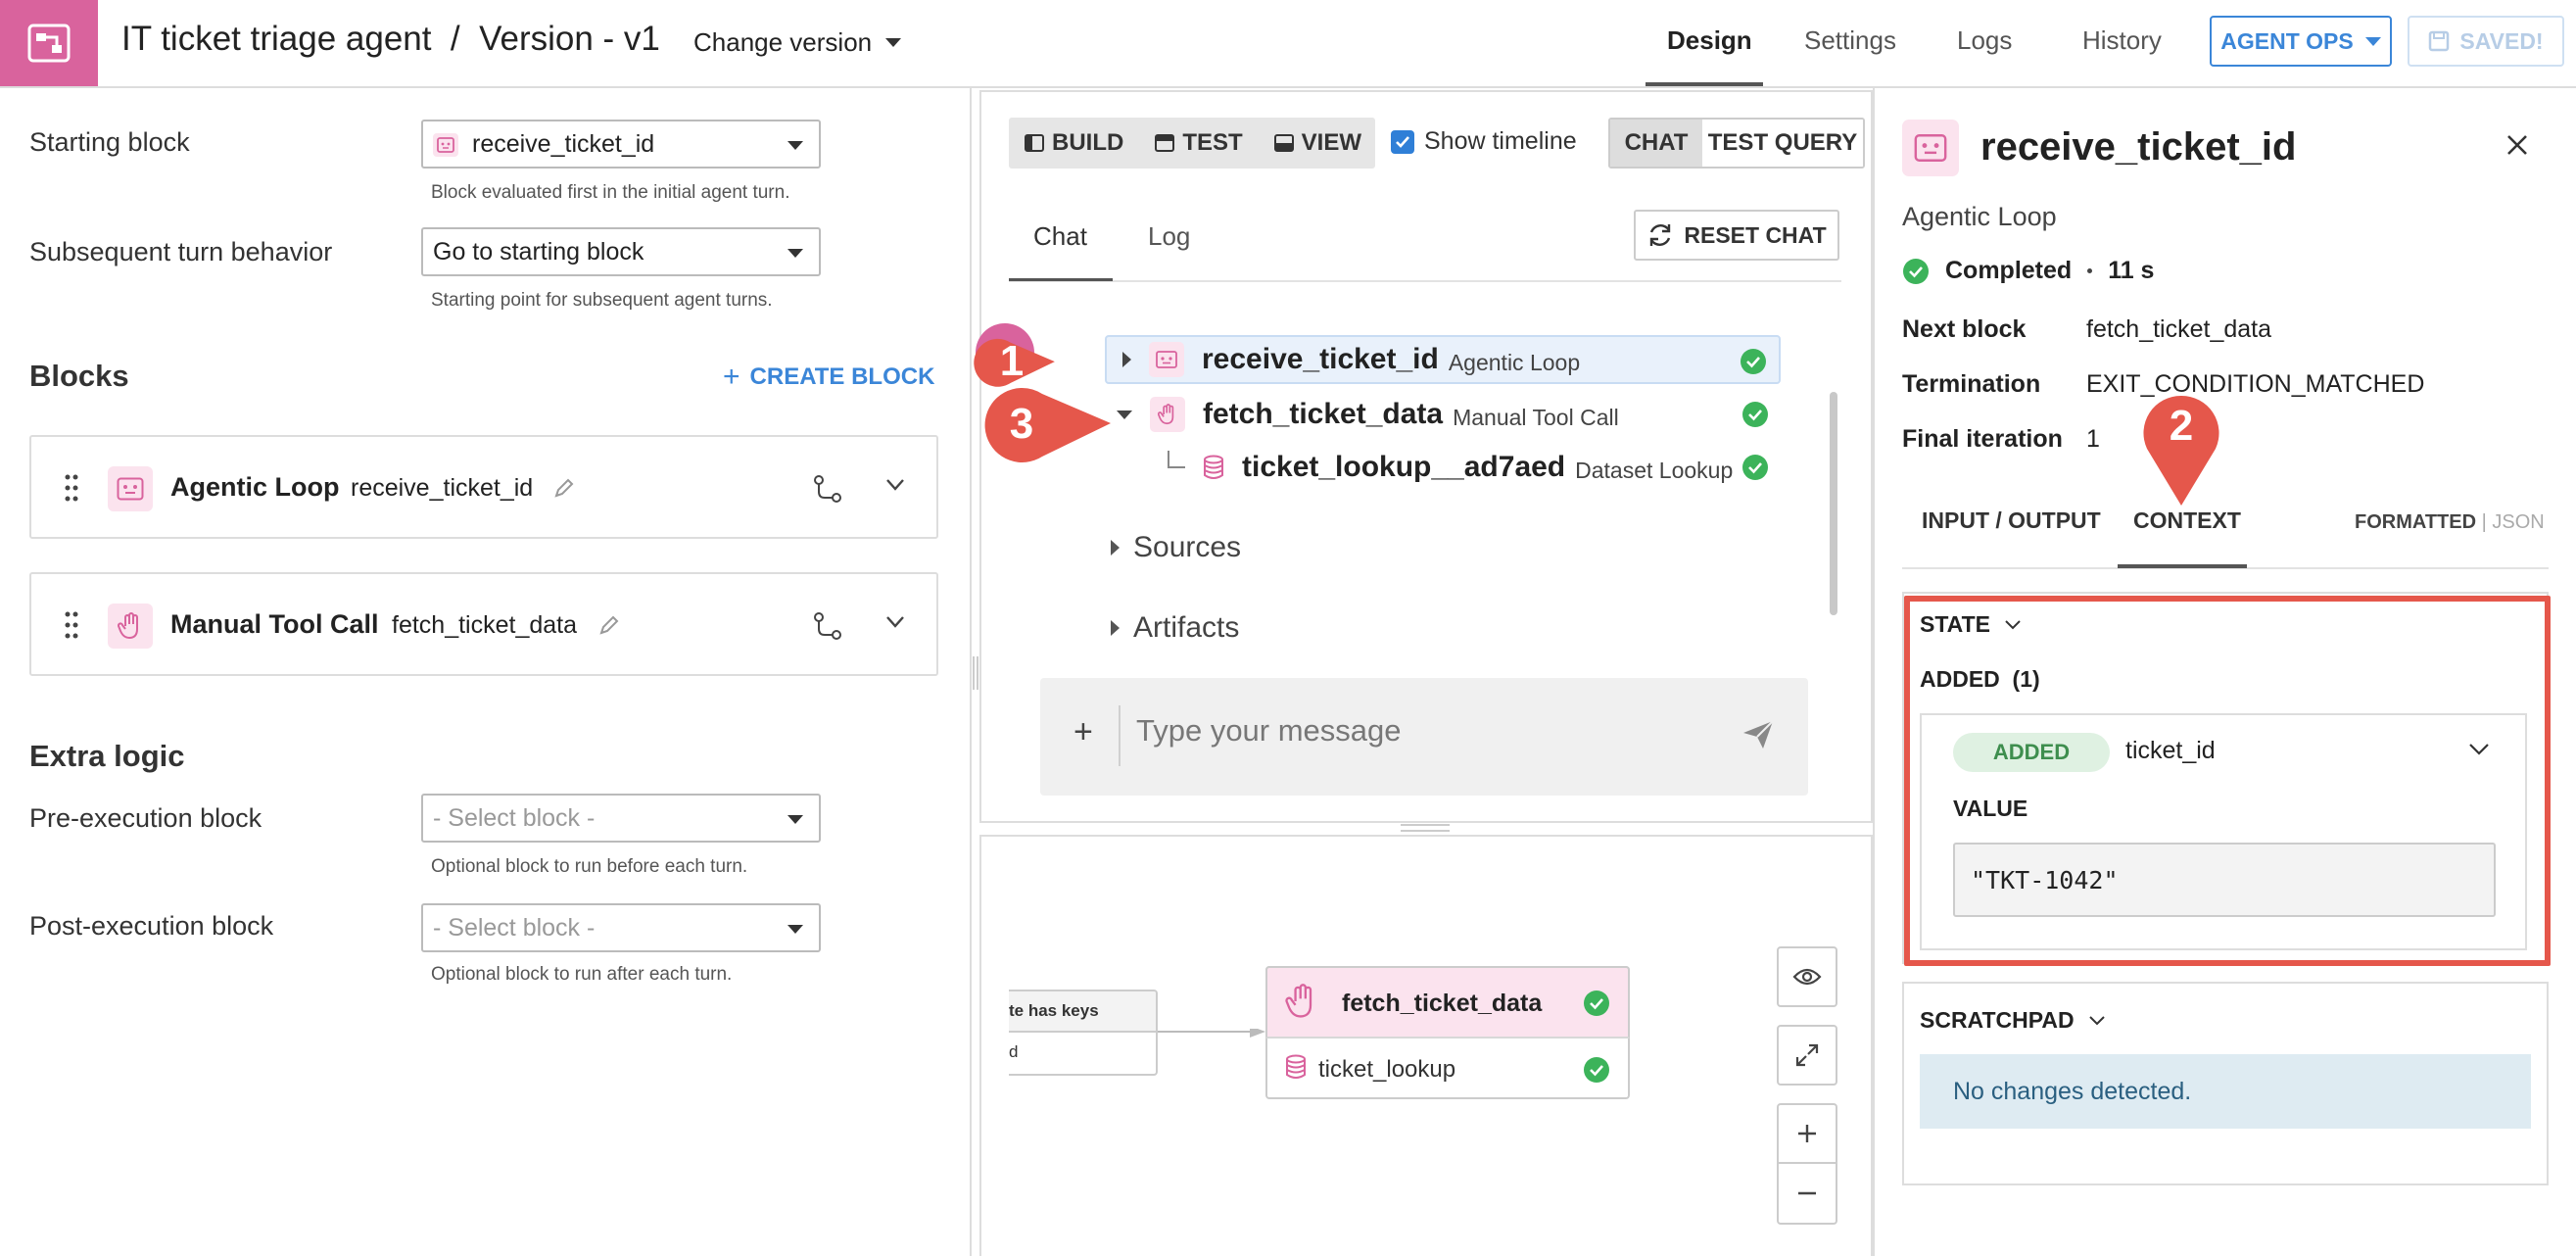 This screenshot has height=1256, width=2576. Describe the element at coordinates (1782, 143) in the screenshot. I see `test-query-option: TEST QUERY` at that location.